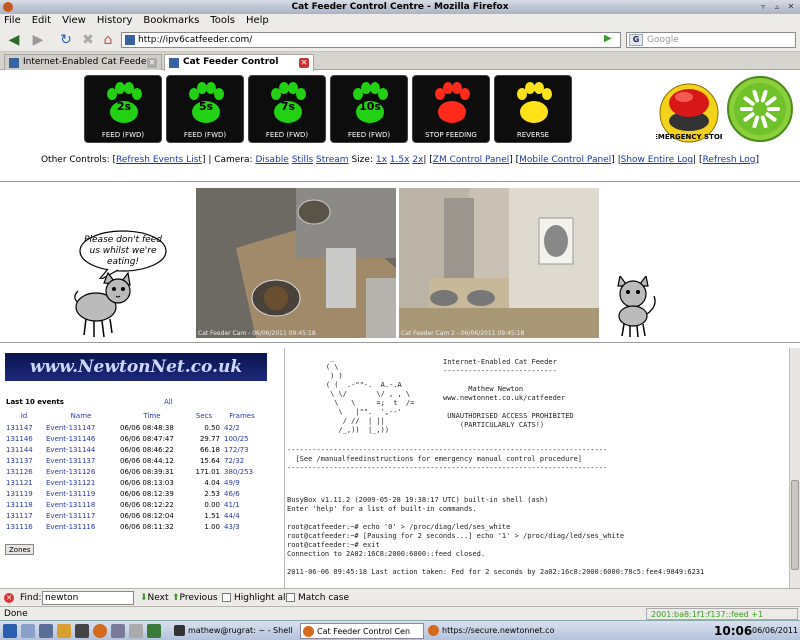 The width and height of the screenshot is (800, 640). Describe the element at coordinates (234, 631) in the screenshot. I see `task-shell: mathew@rugrat: ~ - Shell` at that location.